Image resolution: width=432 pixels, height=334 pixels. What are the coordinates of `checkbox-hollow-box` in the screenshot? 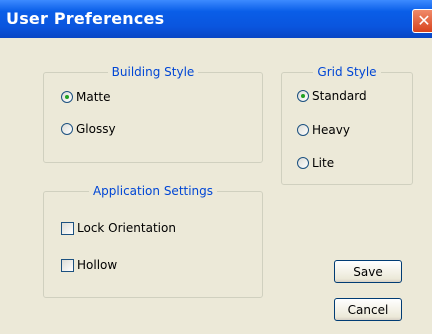 It's located at (67, 265).